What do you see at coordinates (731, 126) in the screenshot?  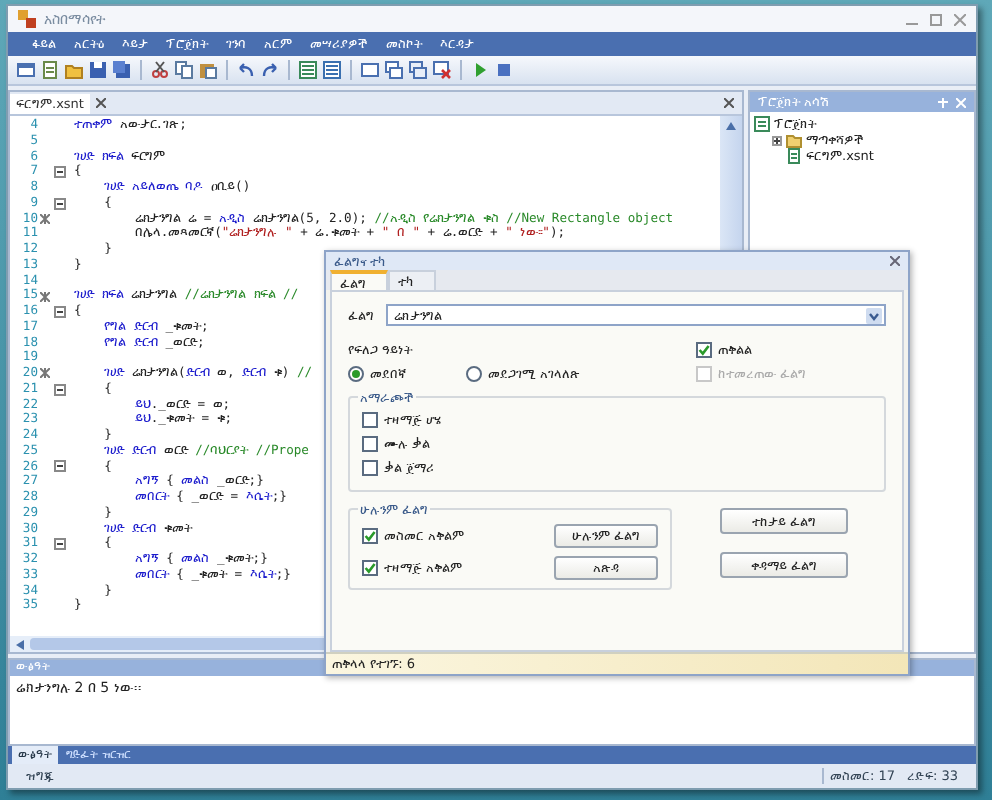 I see `scroll-up-icon` at bounding box center [731, 126].